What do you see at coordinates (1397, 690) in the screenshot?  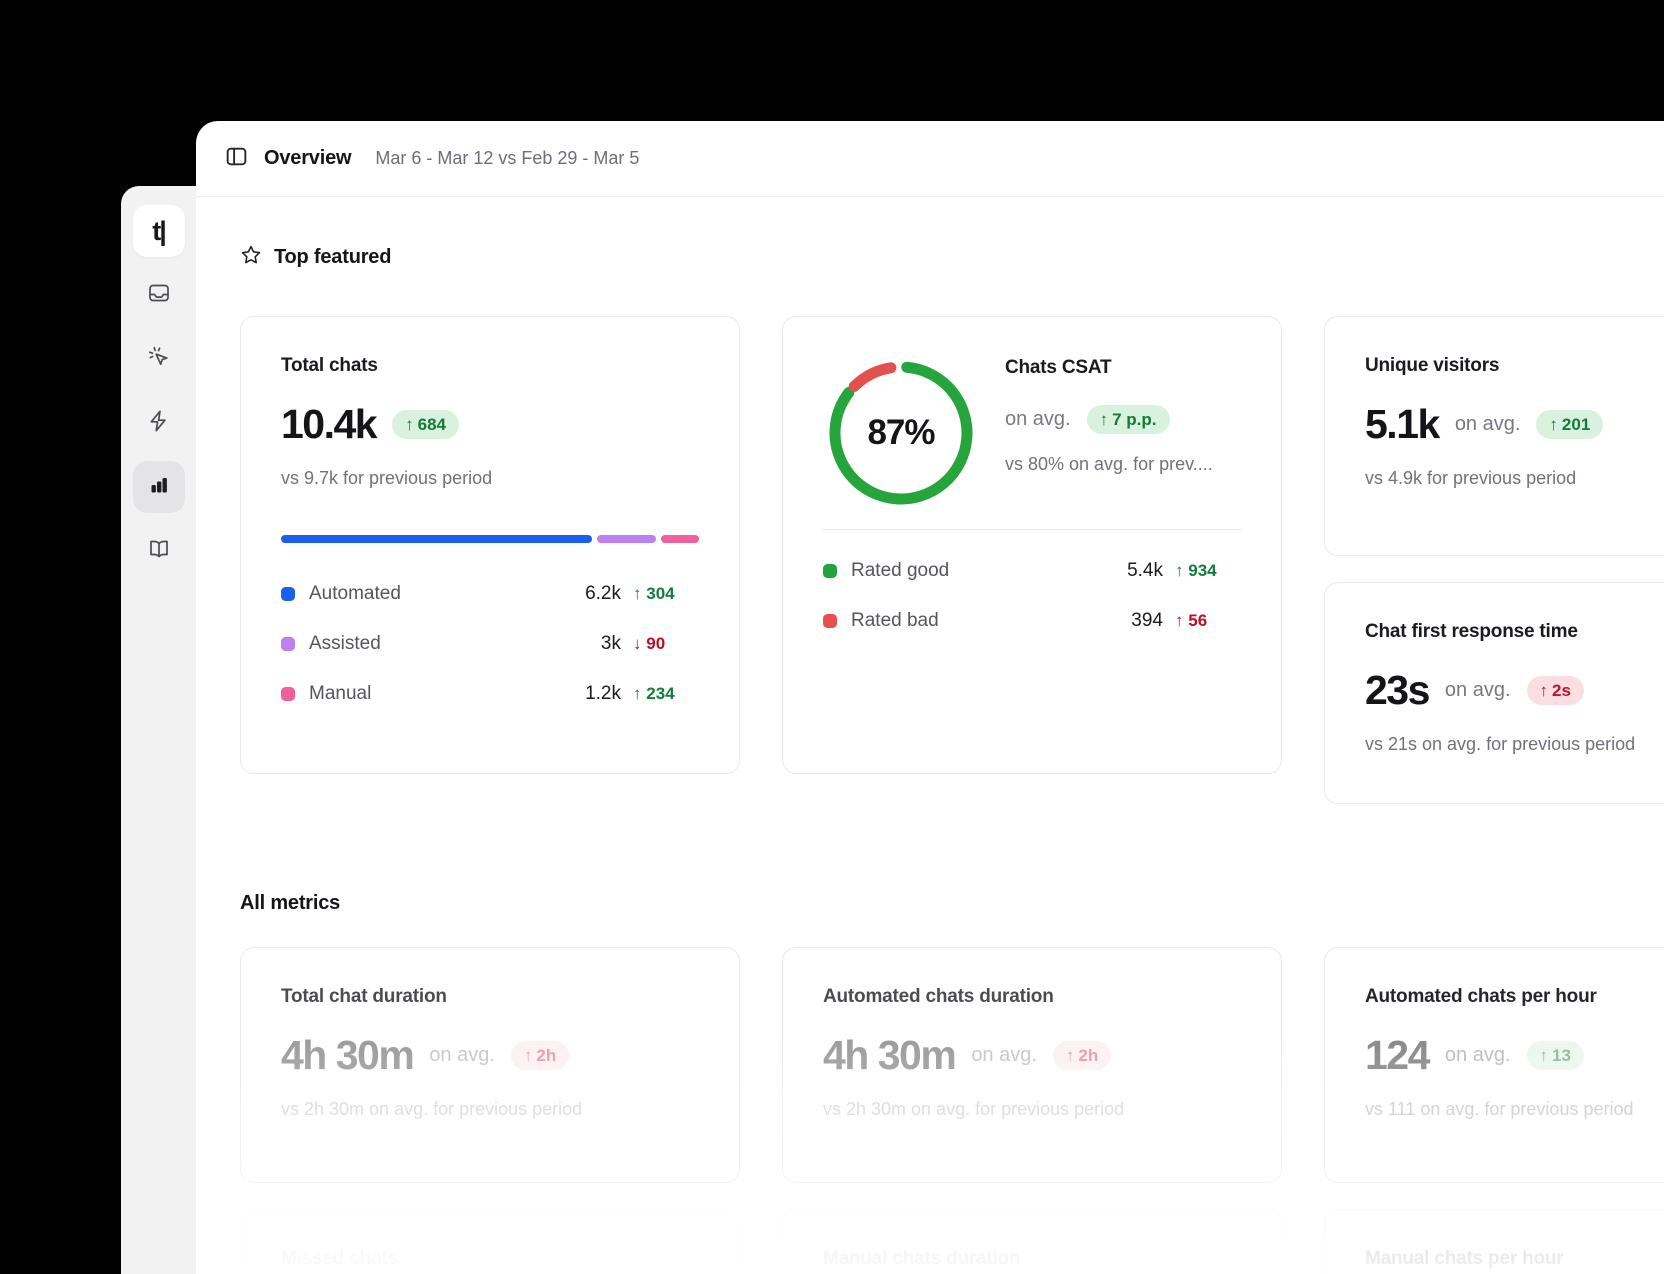 I see `metric-value: 23s` at bounding box center [1397, 690].